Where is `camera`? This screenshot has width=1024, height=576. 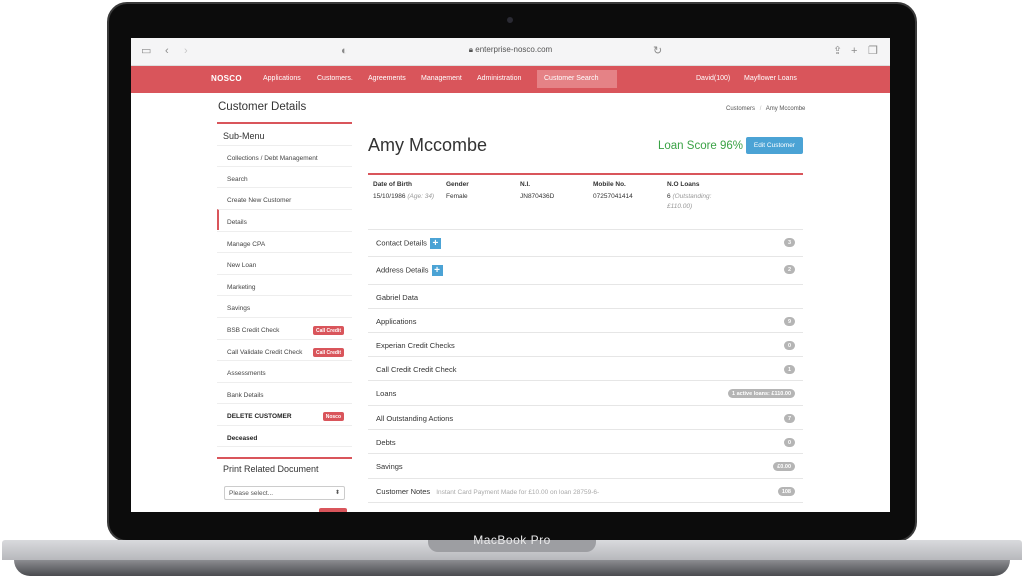 camera is located at coordinates (510, 20).